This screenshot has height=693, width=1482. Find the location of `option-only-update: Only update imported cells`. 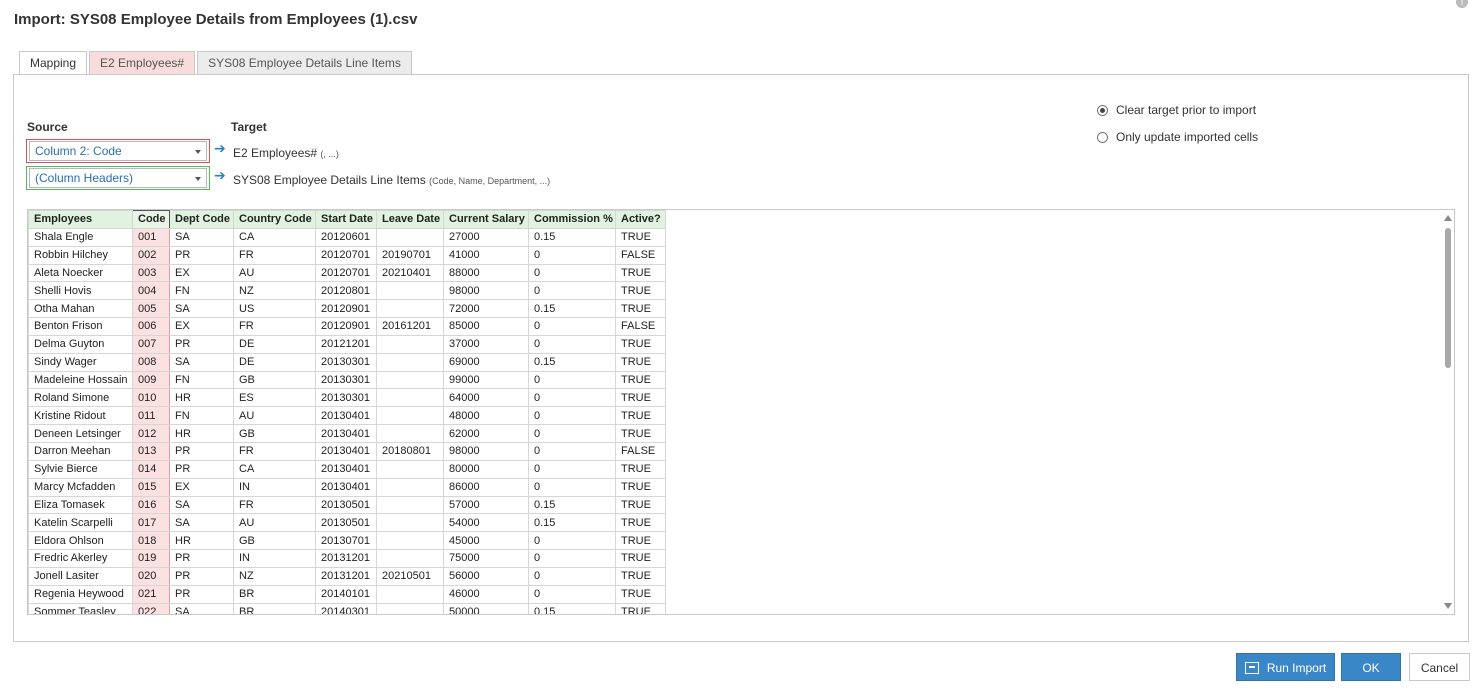

option-only-update: Only update imported cells is located at coordinates (1177, 137).